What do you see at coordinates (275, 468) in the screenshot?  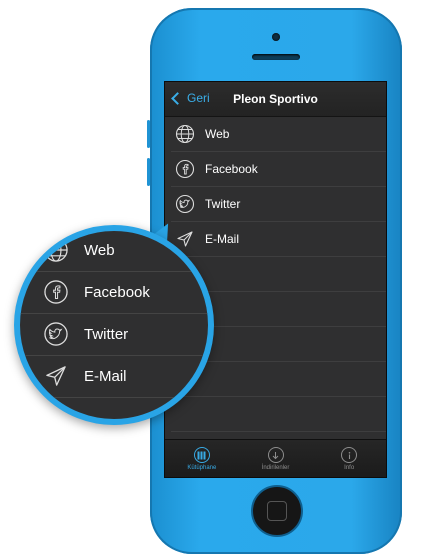 I see `tab-label: İndirilenler` at bounding box center [275, 468].